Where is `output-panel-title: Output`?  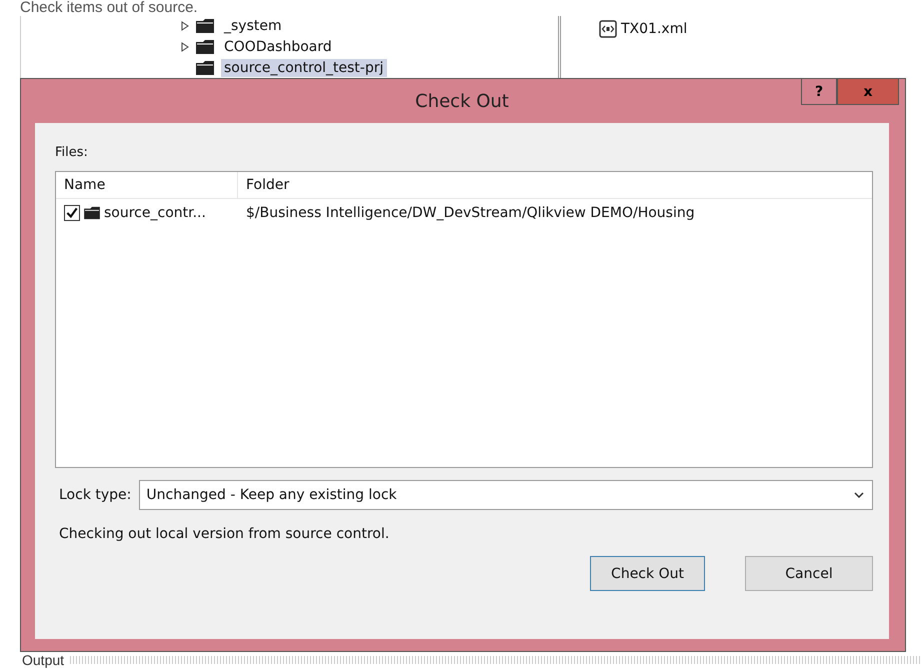 output-panel-title: Output is located at coordinates (43, 660).